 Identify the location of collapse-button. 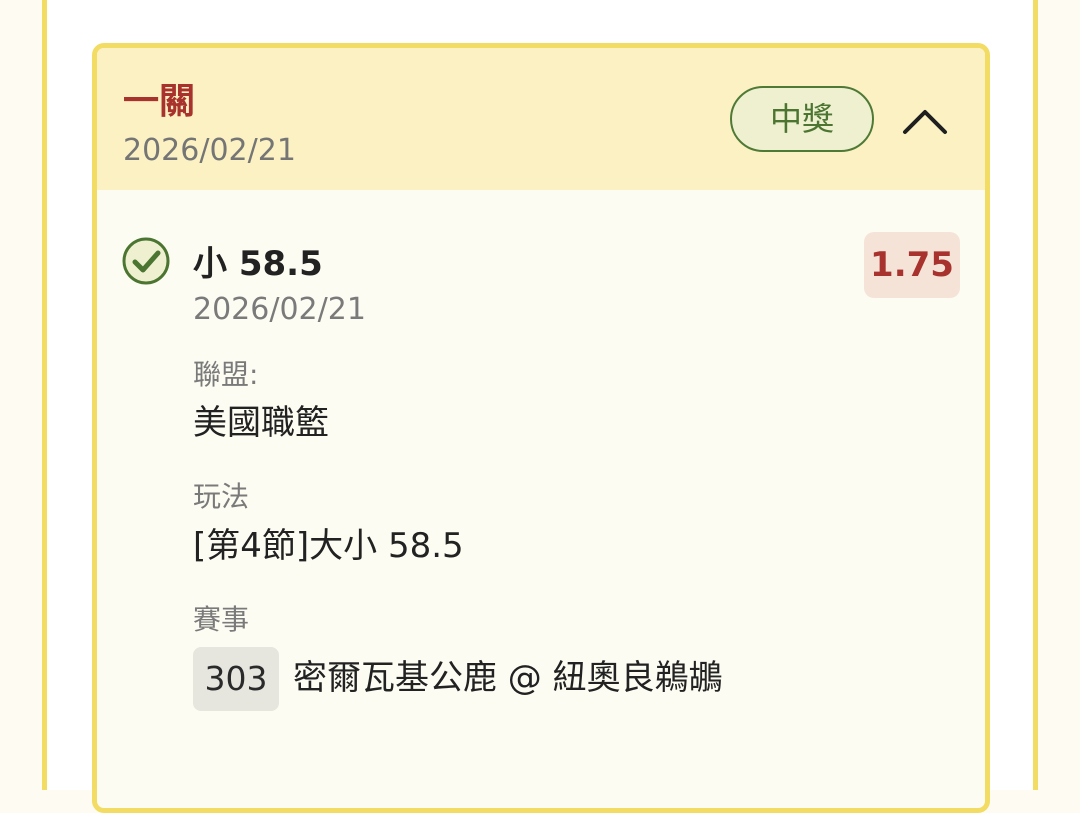
(925, 120).